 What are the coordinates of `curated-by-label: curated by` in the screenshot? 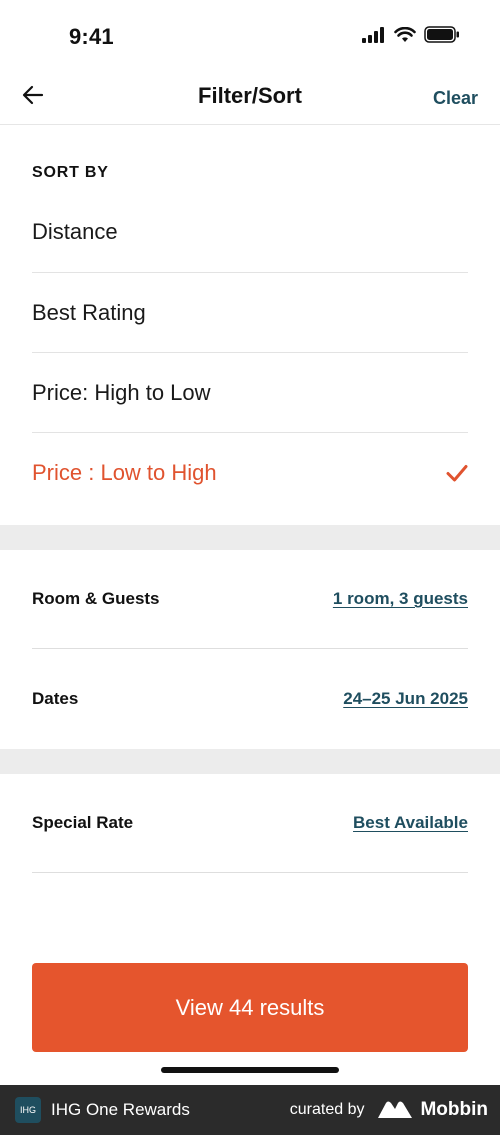 It's located at (327, 1109).